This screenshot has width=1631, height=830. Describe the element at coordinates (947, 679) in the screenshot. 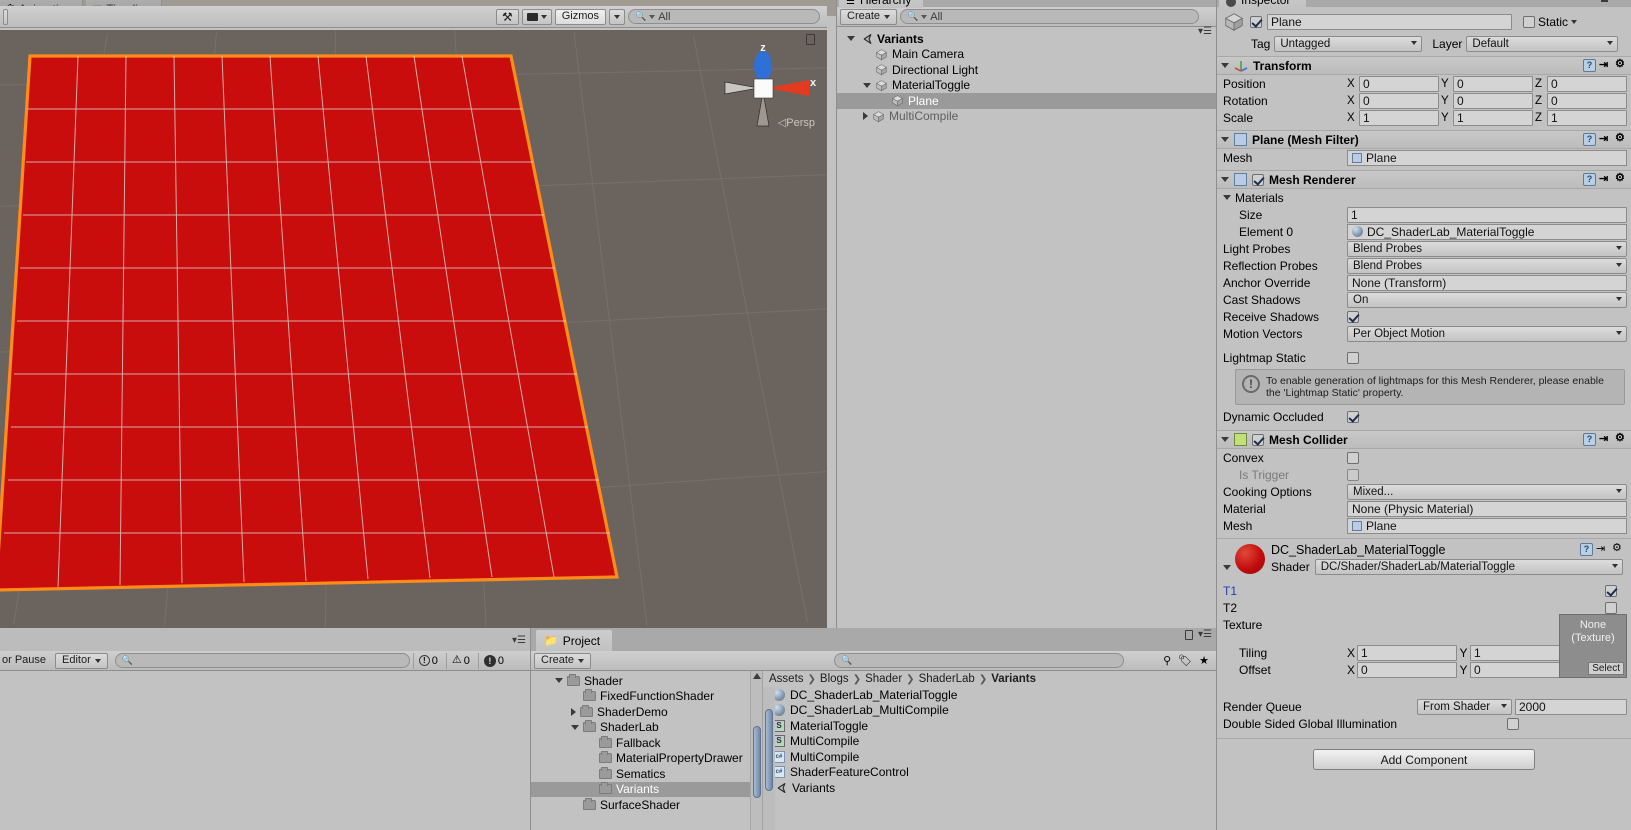

I see `breadcrumb-item: ShaderLab` at that location.